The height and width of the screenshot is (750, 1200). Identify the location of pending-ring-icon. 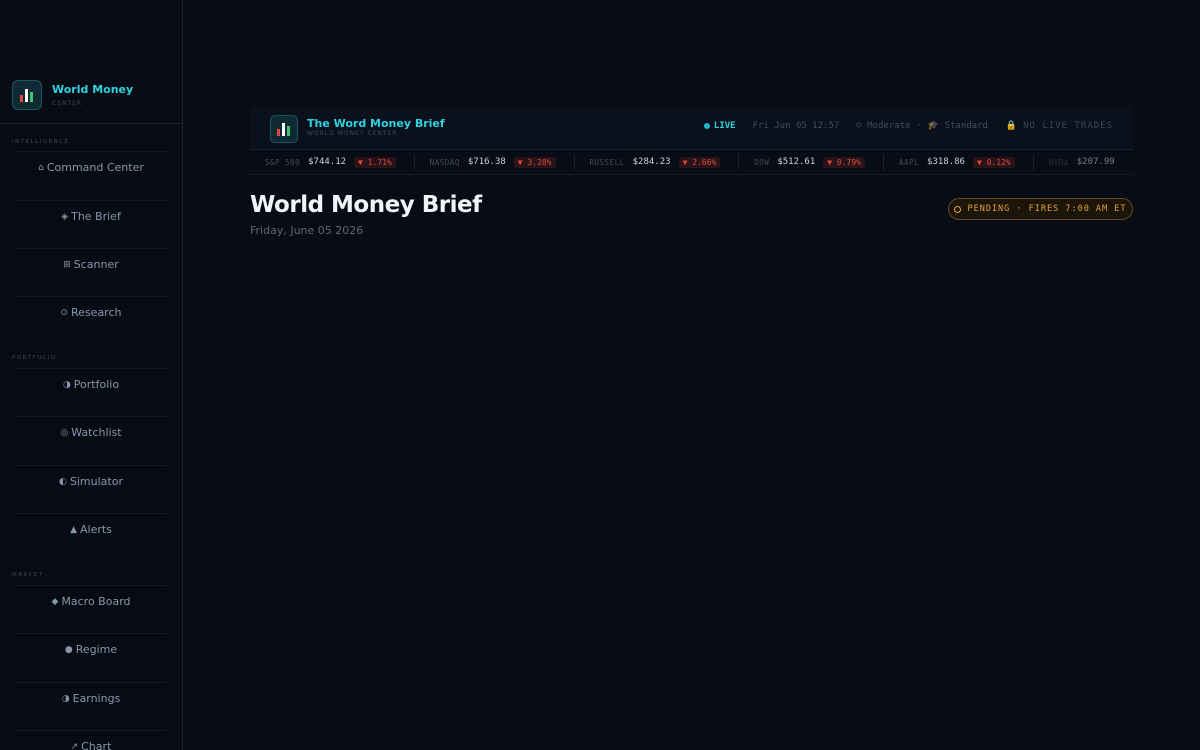
(958, 209).